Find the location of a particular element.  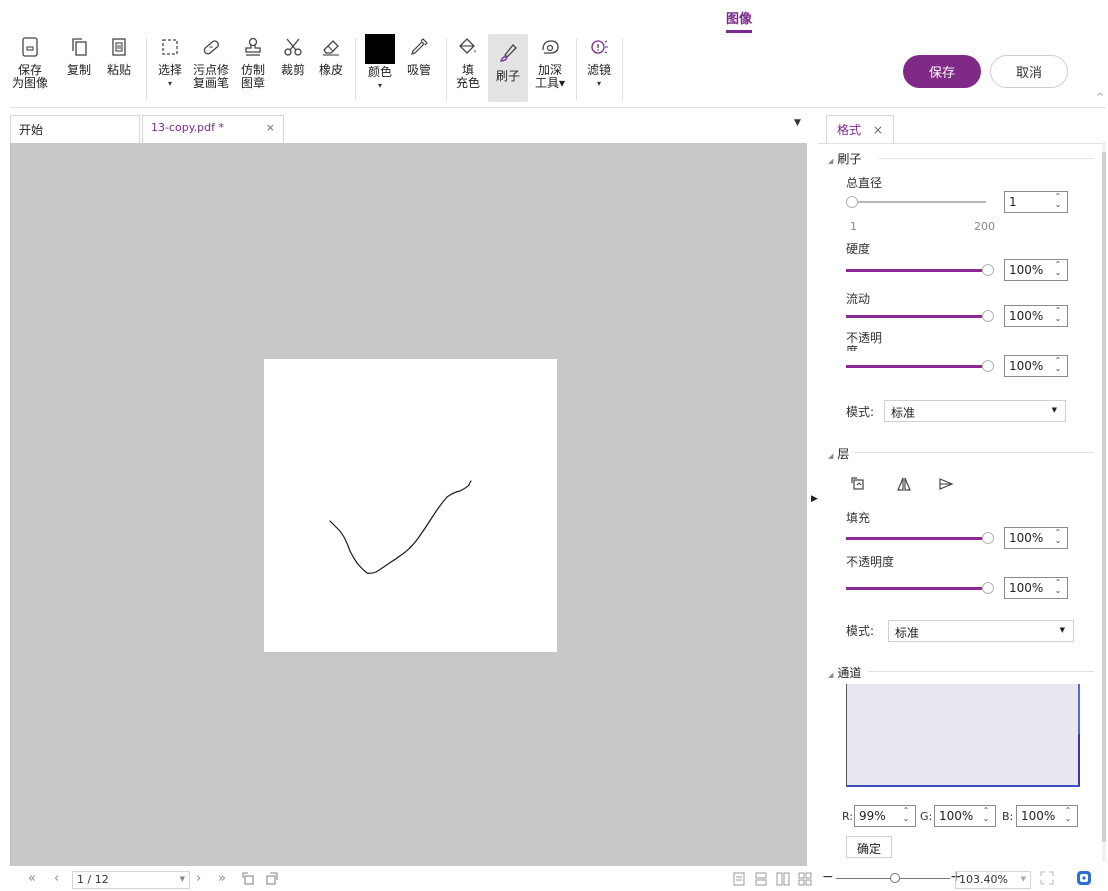

tab-label: 13-copy.pdf * is located at coordinates (187, 127).